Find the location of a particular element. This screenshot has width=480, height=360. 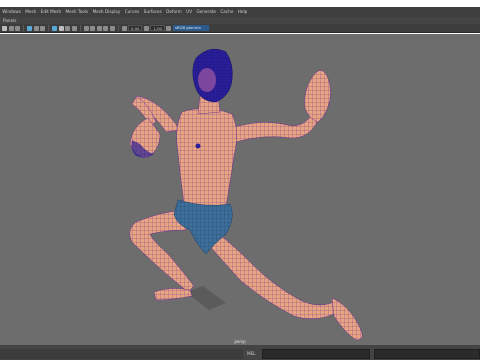

right-foot is located at coordinates (347, 319).